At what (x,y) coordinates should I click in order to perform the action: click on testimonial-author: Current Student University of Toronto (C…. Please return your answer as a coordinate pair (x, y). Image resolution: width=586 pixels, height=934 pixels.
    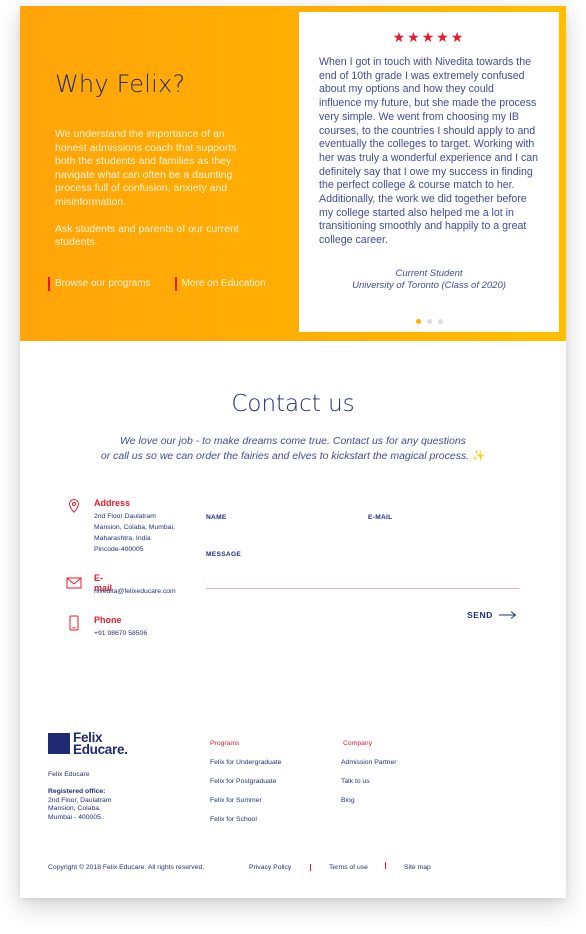
    Looking at the image, I should click on (429, 280).